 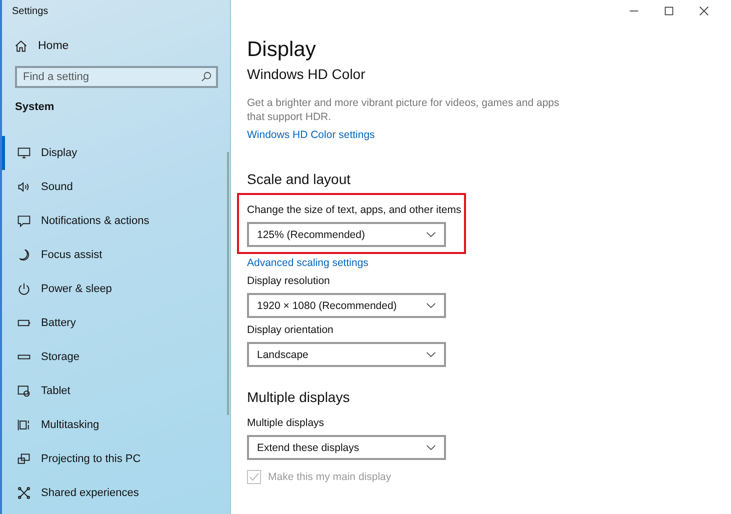 What do you see at coordinates (288, 281) in the screenshot?
I see `setting-label: Display resolution` at bounding box center [288, 281].